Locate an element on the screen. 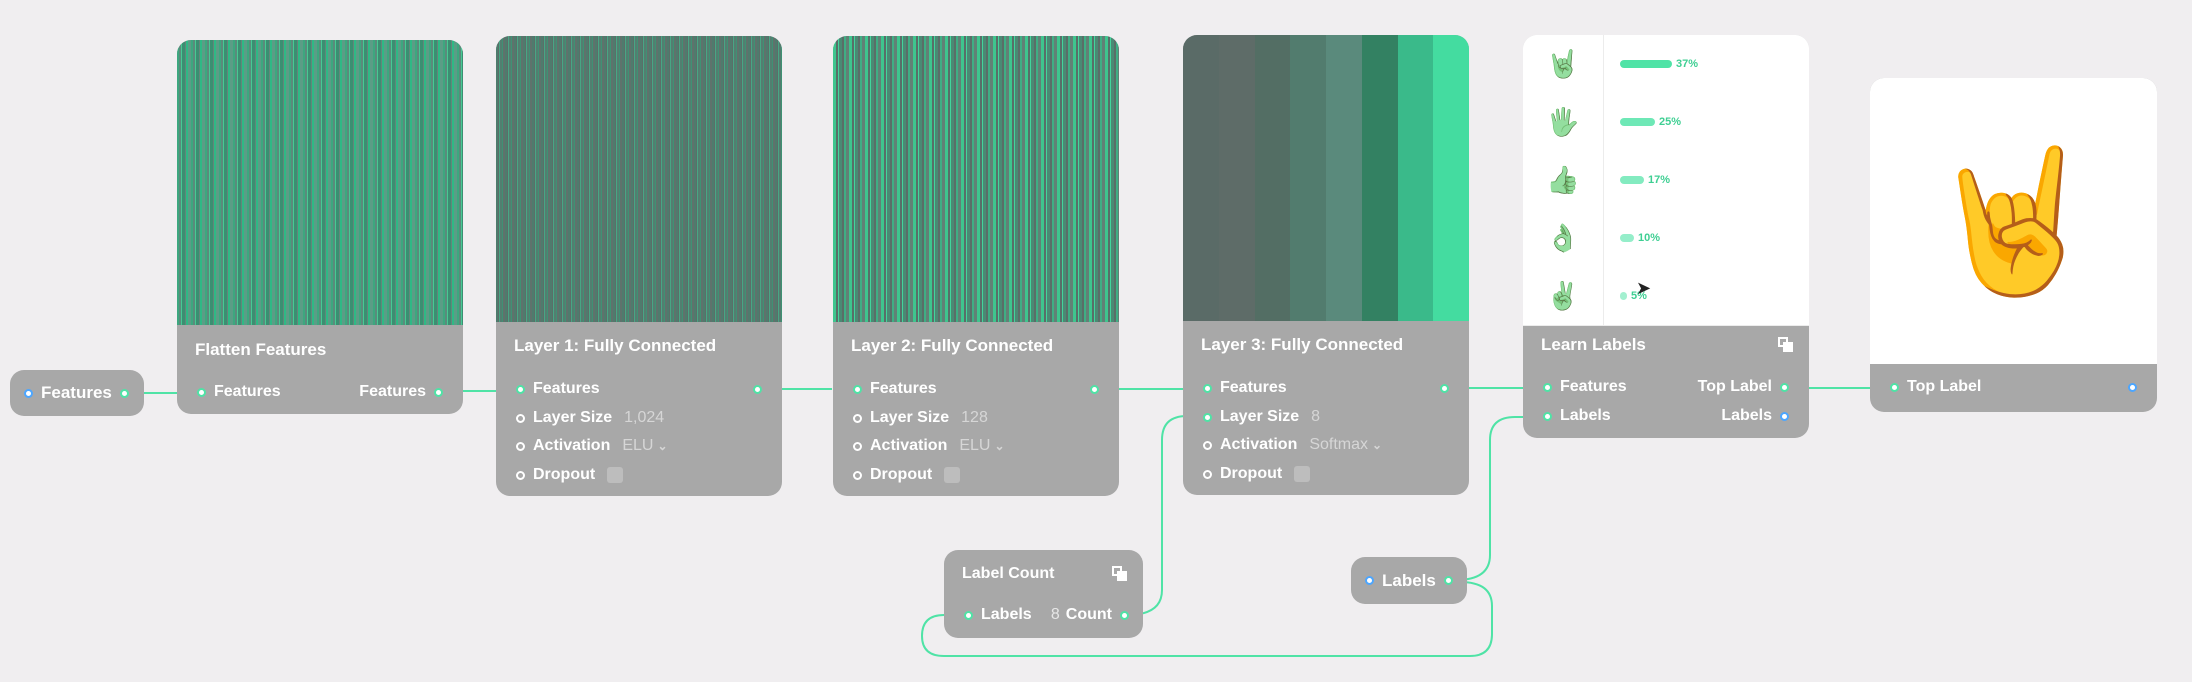 The image size is (2192, 682). output-port is located at coordinates (124, 393).